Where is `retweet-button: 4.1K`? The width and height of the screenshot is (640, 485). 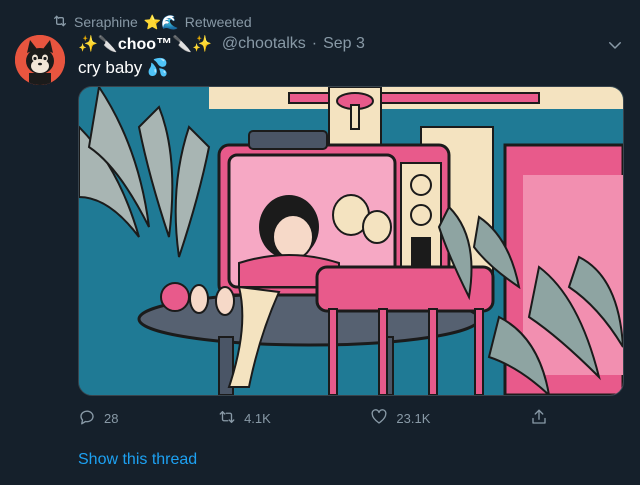
retweet-button: 4.1K is located at coordinates (244, 418).